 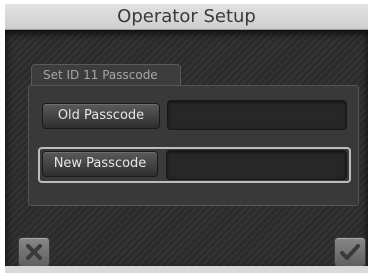 What do you see at coordinates (101, 116) in the screenshot?
I see `old-passcode-button: Old Passcode` at bounding box center [101, 116].